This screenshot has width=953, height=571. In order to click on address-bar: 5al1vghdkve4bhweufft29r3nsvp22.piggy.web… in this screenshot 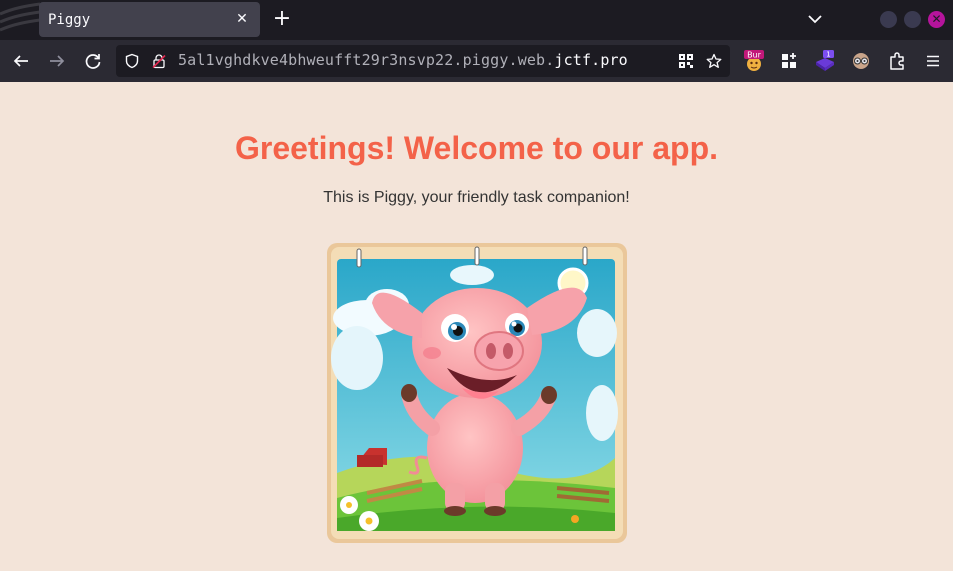, I will do `click(423, 61)`.